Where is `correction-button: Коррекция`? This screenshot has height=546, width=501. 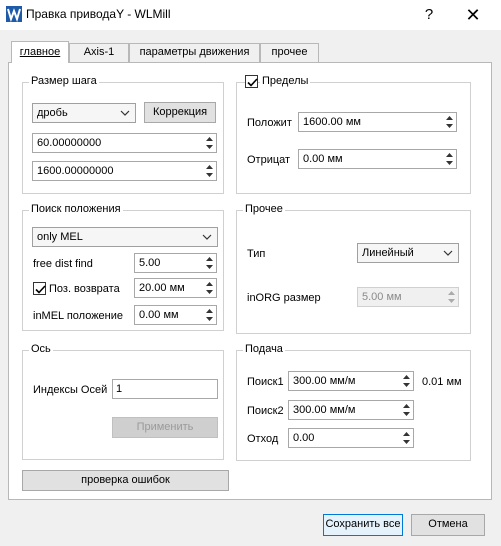
correction-button: Коррекция is located at coordinates (180, 112).